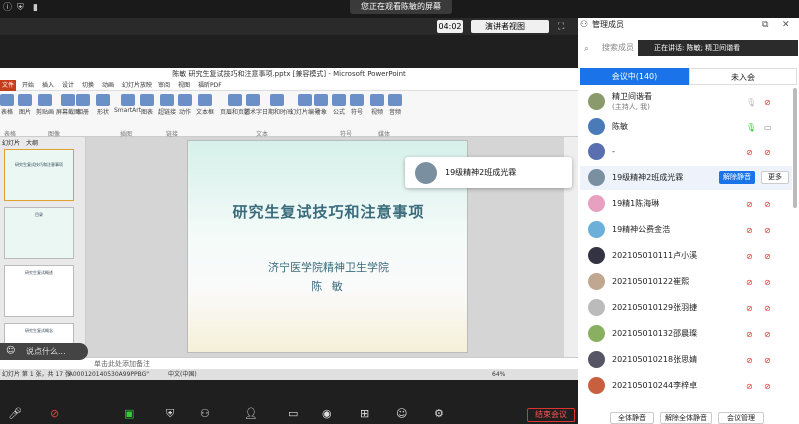 The width and height of the screenshot is (799, 424). Describe the element at coordinates (743, 76) in the screenshot. I see `tab-not-joined: 未入会` at that location.